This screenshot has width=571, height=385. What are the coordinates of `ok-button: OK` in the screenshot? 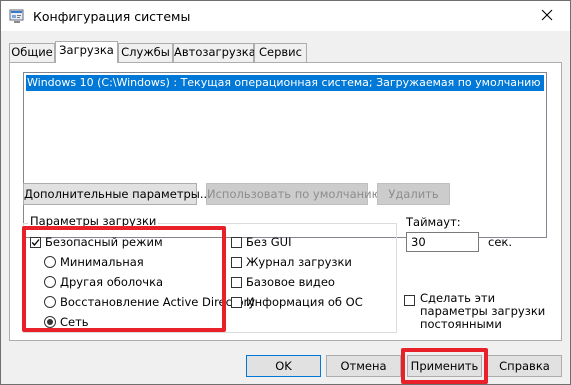 It's located at (283, 366).